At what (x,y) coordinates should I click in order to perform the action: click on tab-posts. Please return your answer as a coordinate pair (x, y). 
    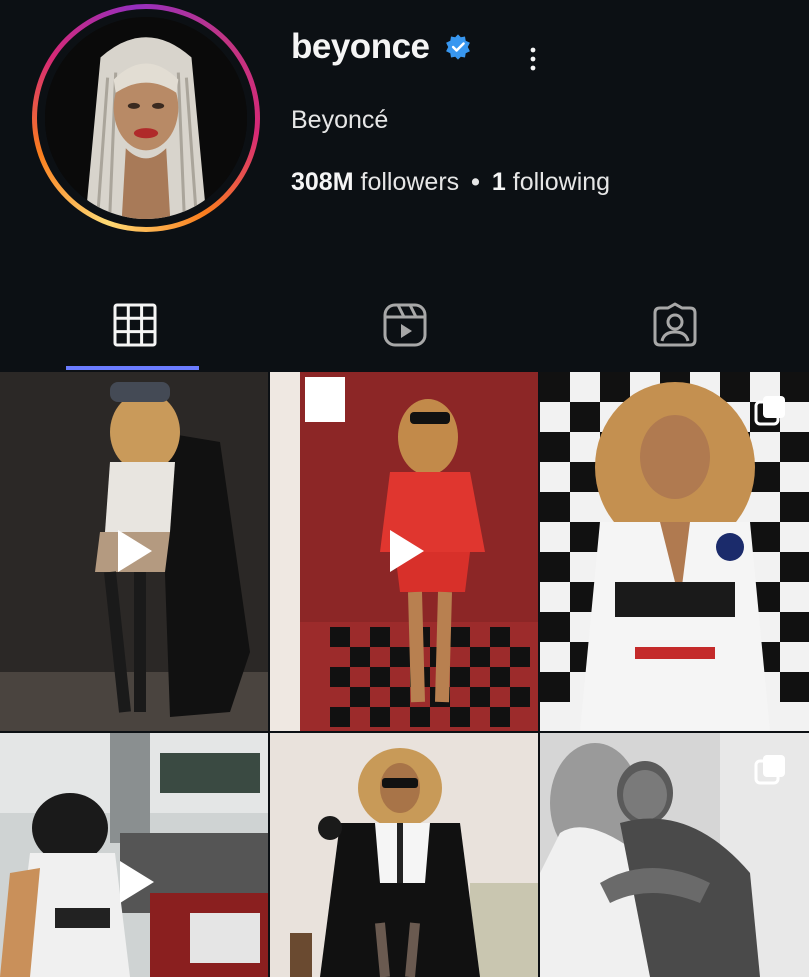
    Looking at the image, I should click on (135, 325).